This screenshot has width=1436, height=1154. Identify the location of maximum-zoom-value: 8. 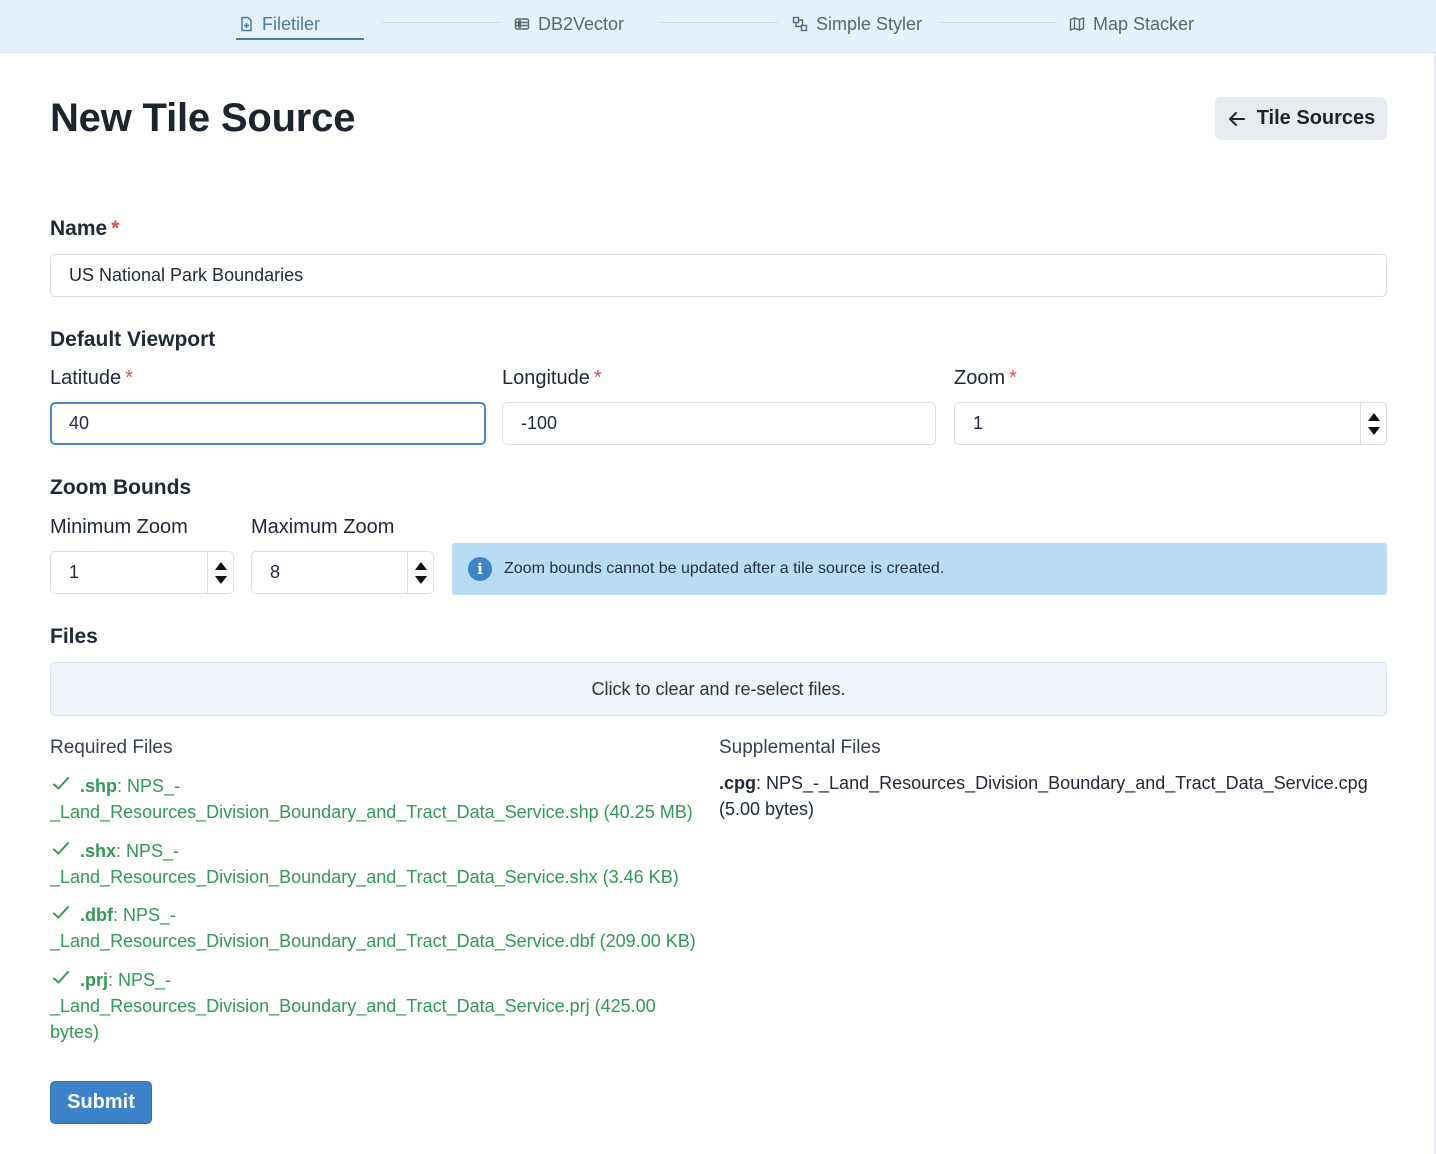
(275, 572).